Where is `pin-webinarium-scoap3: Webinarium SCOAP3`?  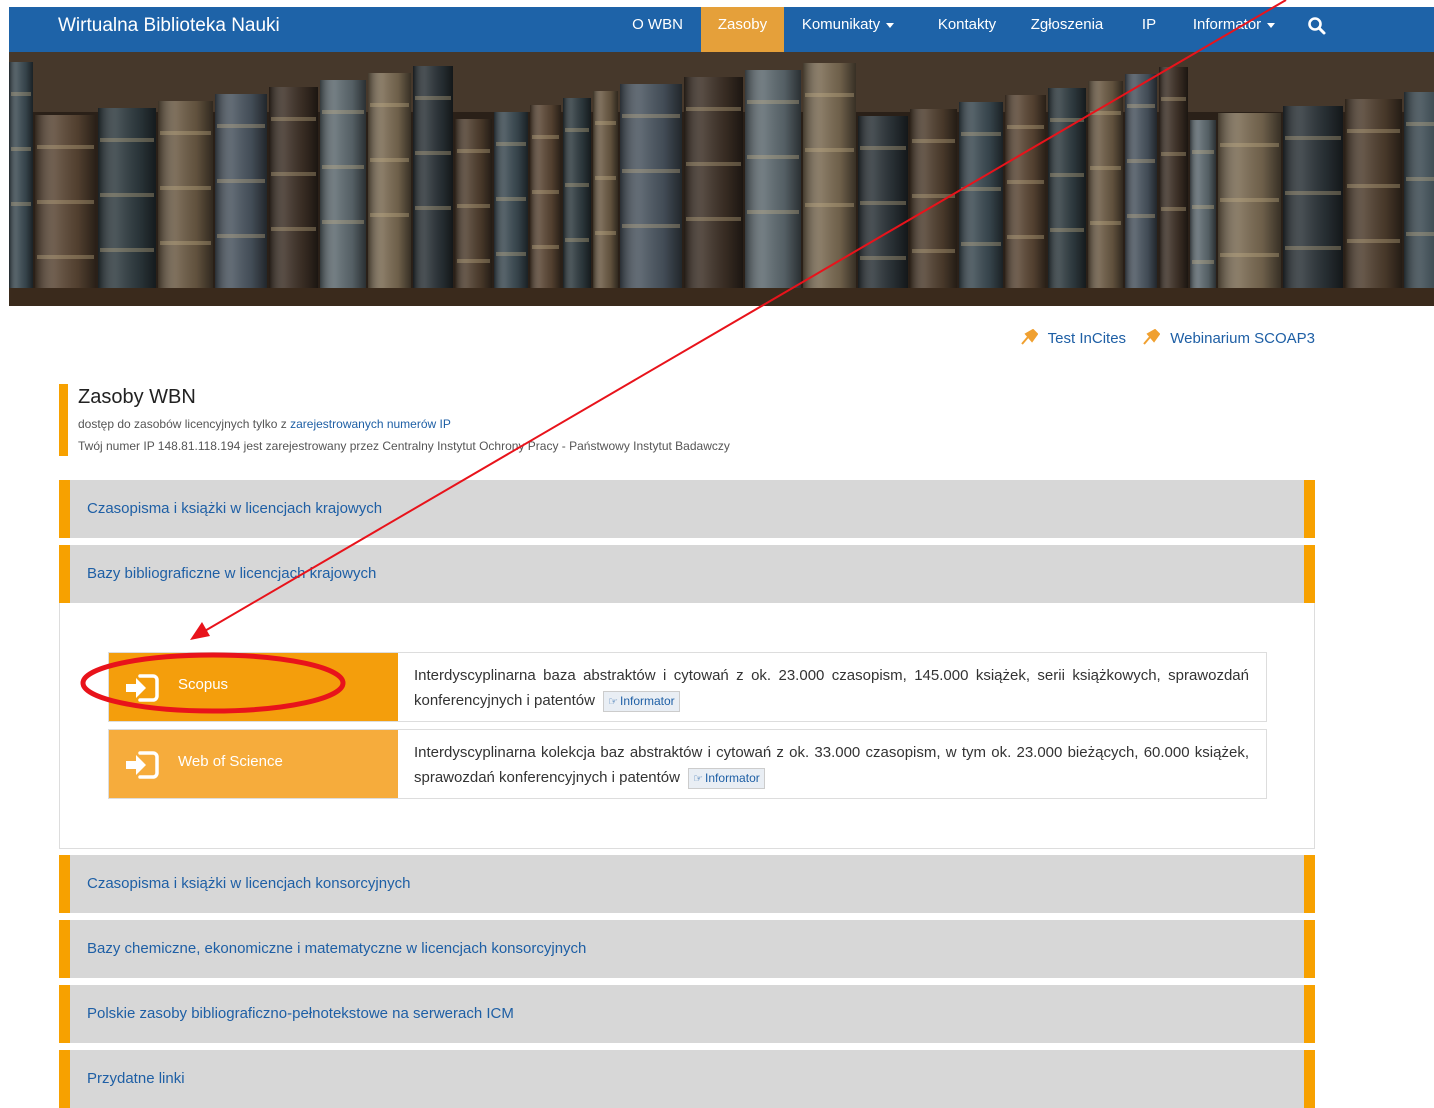
pin-webinarium-scoap3: Webinarium SCOAP3 is located at coordinates (1228, 337).